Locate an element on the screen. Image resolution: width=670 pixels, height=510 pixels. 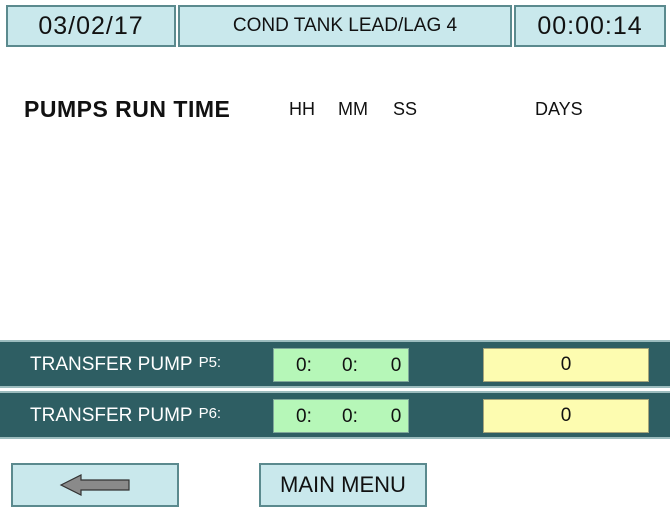
back-button is located at coordinates (95, 485).